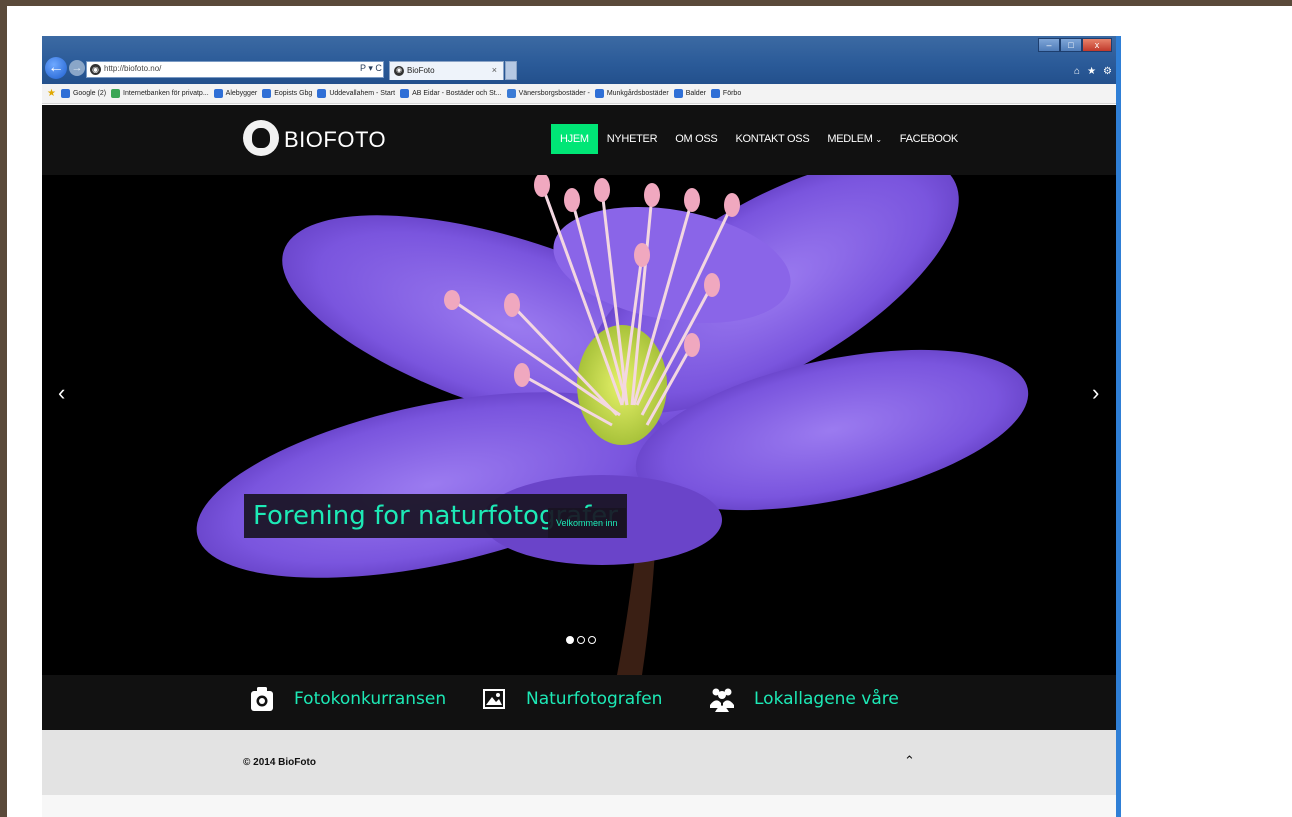 Image resolution: width=1292 pixels, height=817 pixels. What do you see at coordinates (1107, 71) in the screenshot?
I see `settings-gear-icon: ⚙` at bounding box center [1107, 71].